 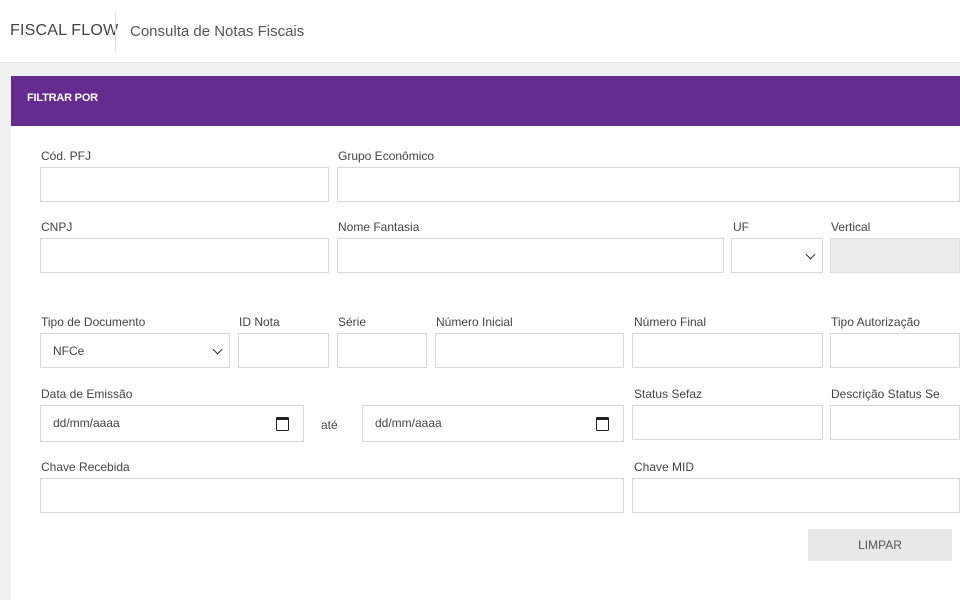 I want to click on numero-final-label: Número Final, so click(x=670, y=322).